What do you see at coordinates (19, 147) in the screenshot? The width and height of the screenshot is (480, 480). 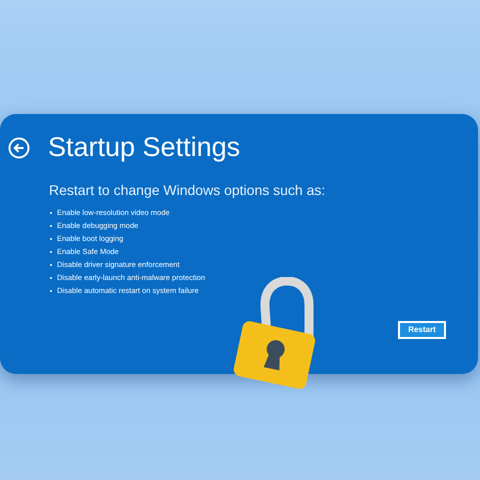 I see `back-icon` at bounding box center [19, 147].